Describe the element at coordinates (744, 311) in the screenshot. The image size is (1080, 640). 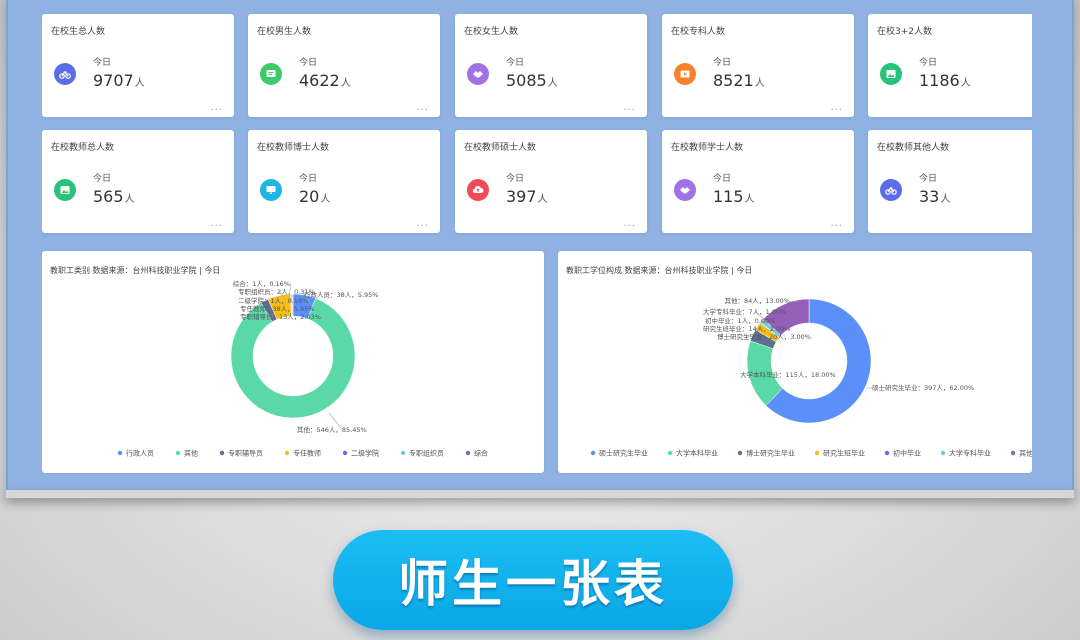
I see `slice-label: 大学专科毕业：7人，1.00%` at that location.